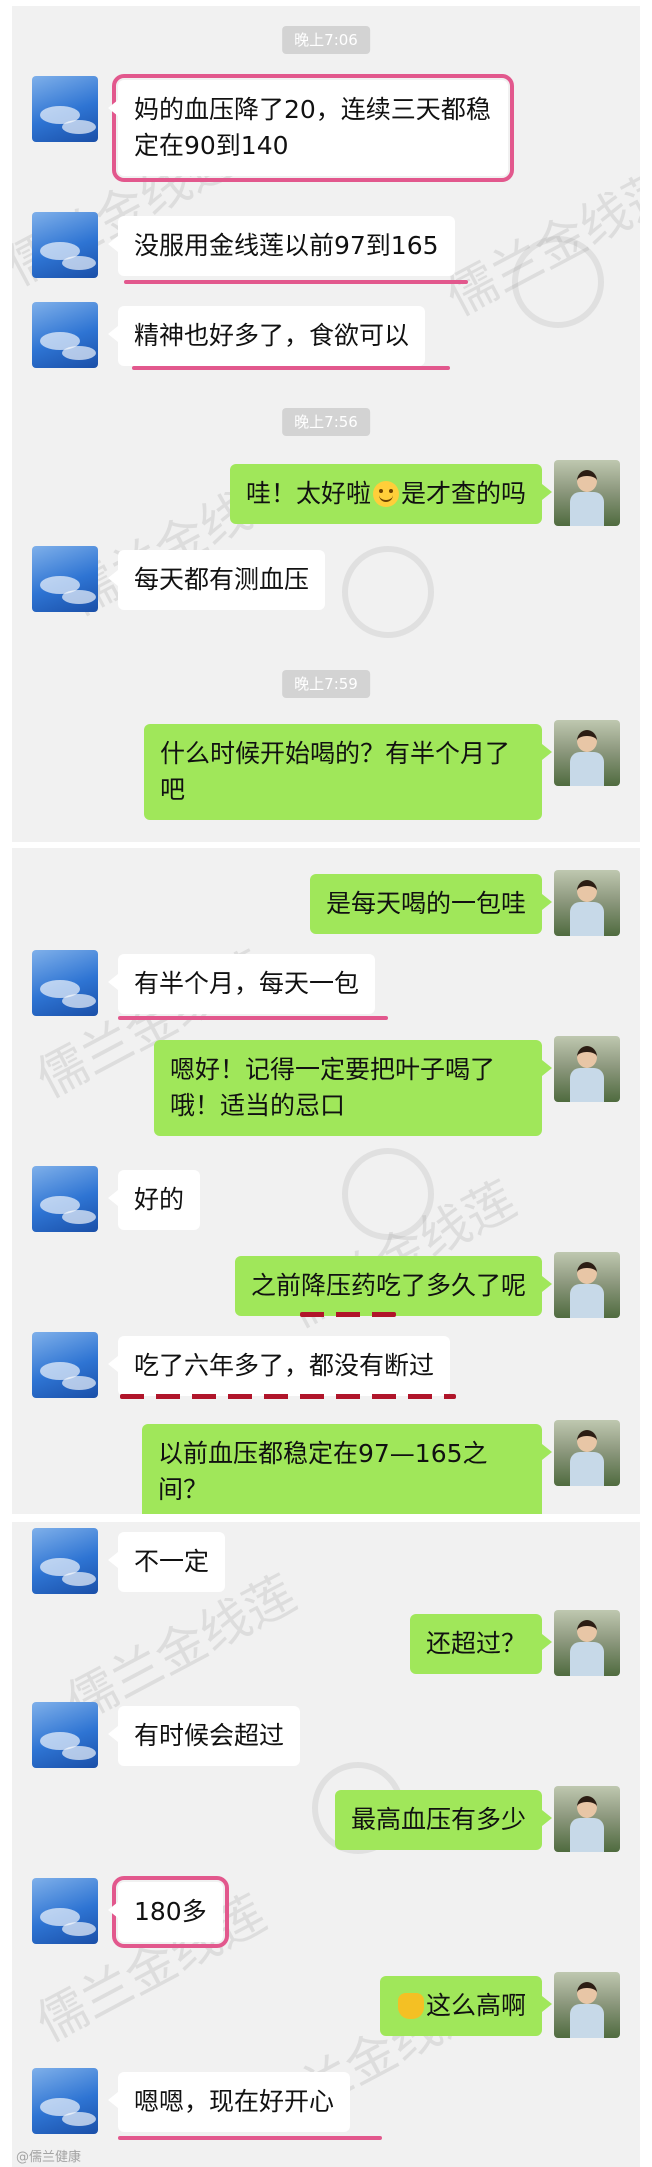 Image resolution: width=652 pixels, height=2167 pixels. I want to click on message-bubble: 哇！太好啦 是才查的吗, so click(391, 494).